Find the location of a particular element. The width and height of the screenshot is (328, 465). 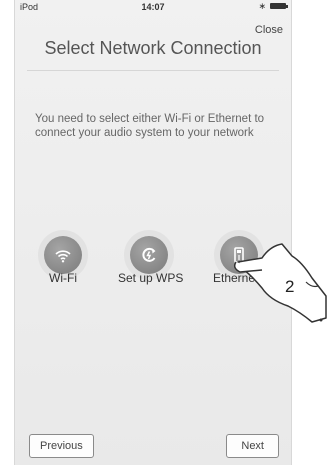

pointing-hand-icon is located at coordinates (280, 283).